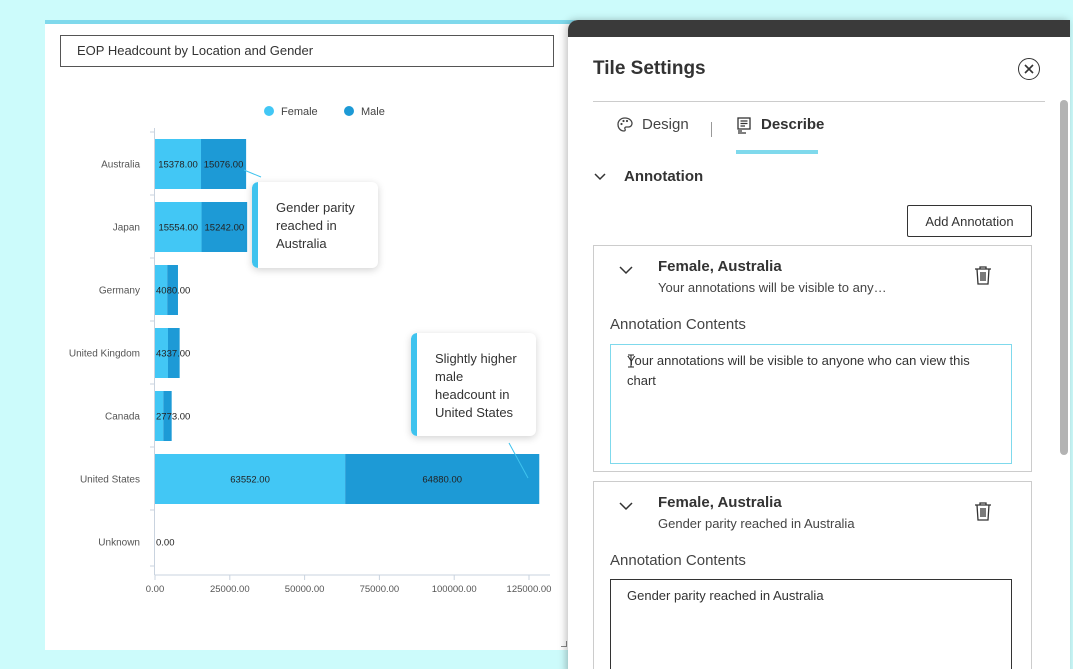 This screenshot has width=1073, height=669. What do you see at coordinates (631, 361) in the screenshot?
I see `text-cursor-icon` at bounding box center [631, 361].